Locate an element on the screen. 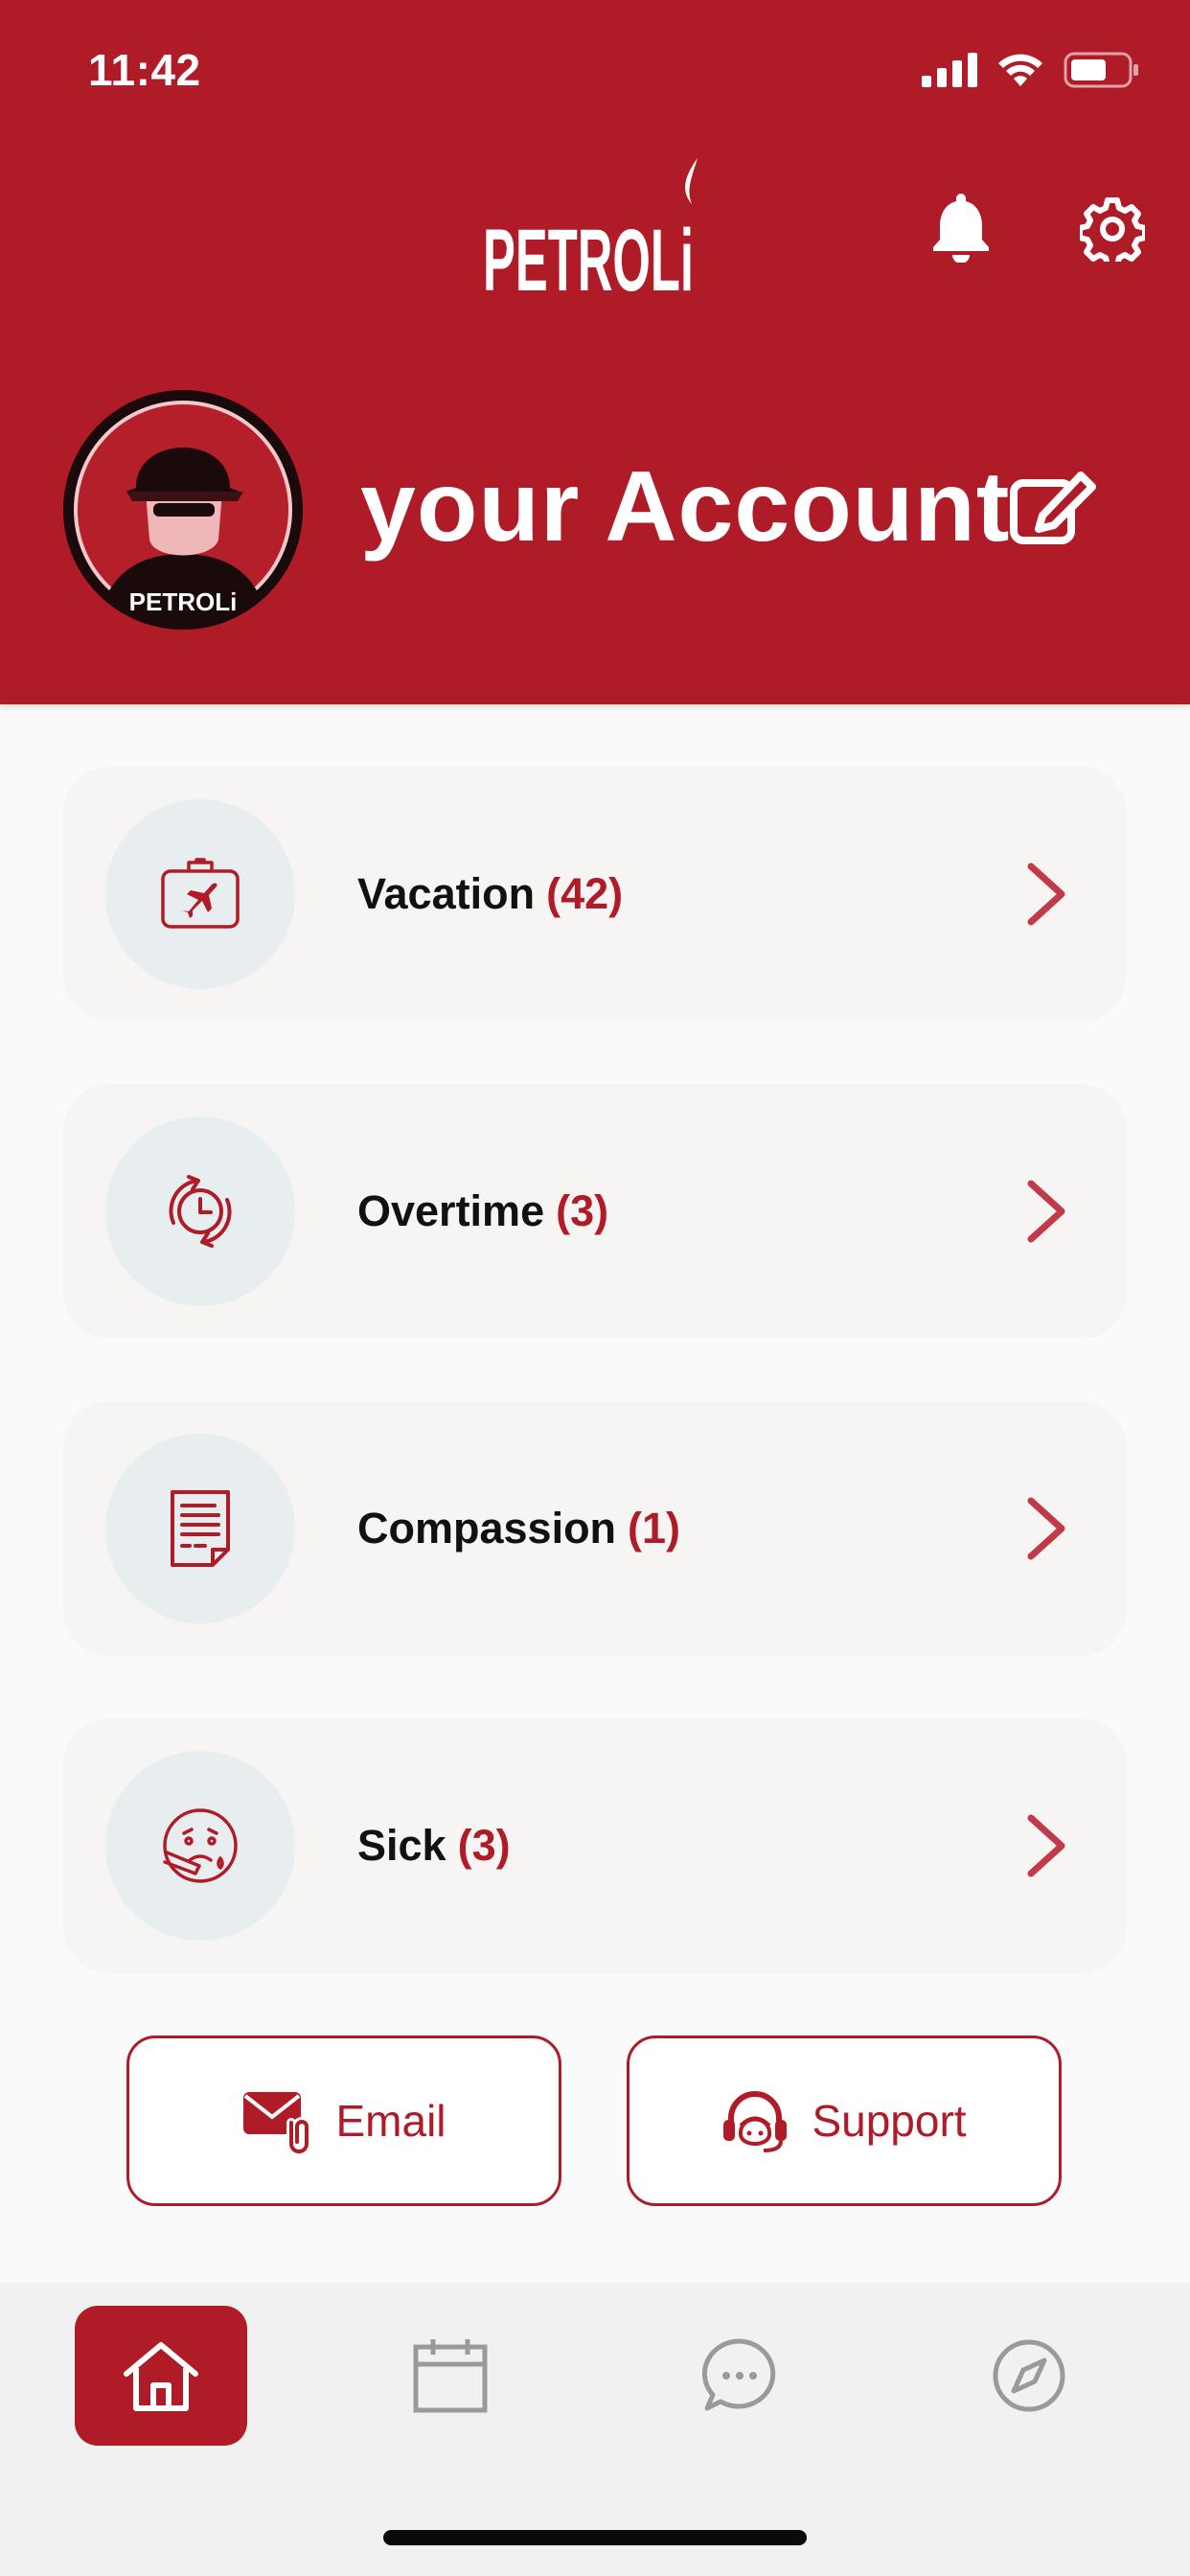  leave-card-vacation: Vacation (42) is located at coordinates (595, 894).